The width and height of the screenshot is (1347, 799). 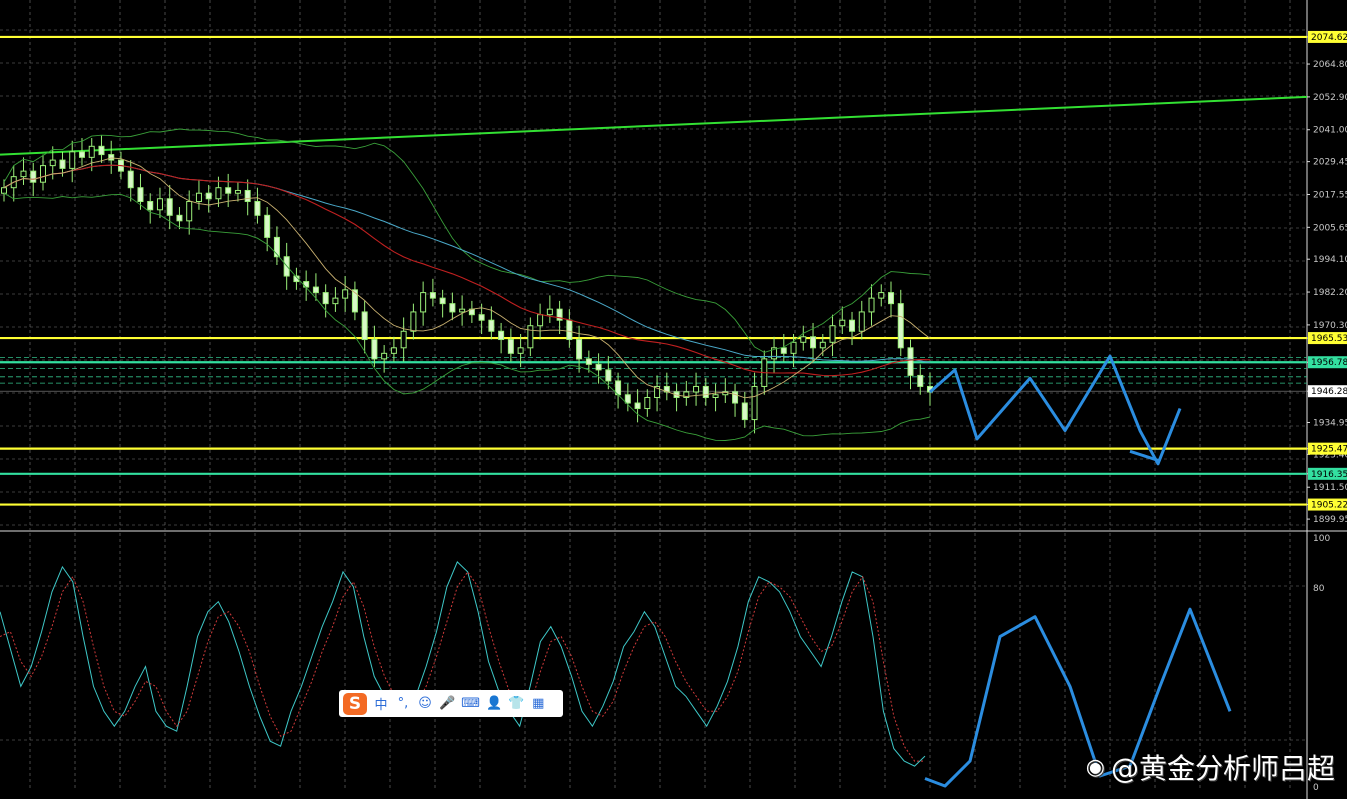 What do you see at coordinates (1329, 339) in the screenshot?
I see `level-label: 1965.53` at bounding box center [1329, 339].